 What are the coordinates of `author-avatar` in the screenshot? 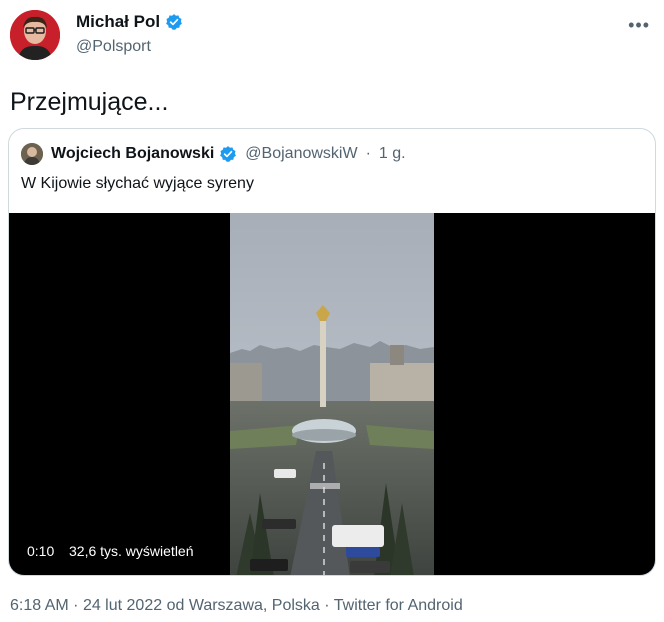 It's located at (35, 35).